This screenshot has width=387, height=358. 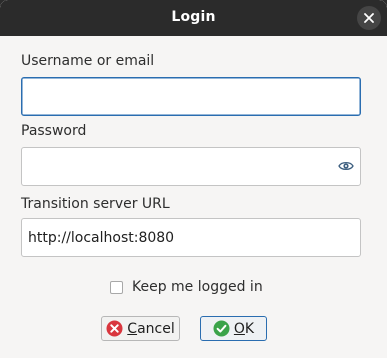 What do you see at coordinates (114, 328) in the screenshot?
I see `cancel-icon` at bounding box center [114, 328].